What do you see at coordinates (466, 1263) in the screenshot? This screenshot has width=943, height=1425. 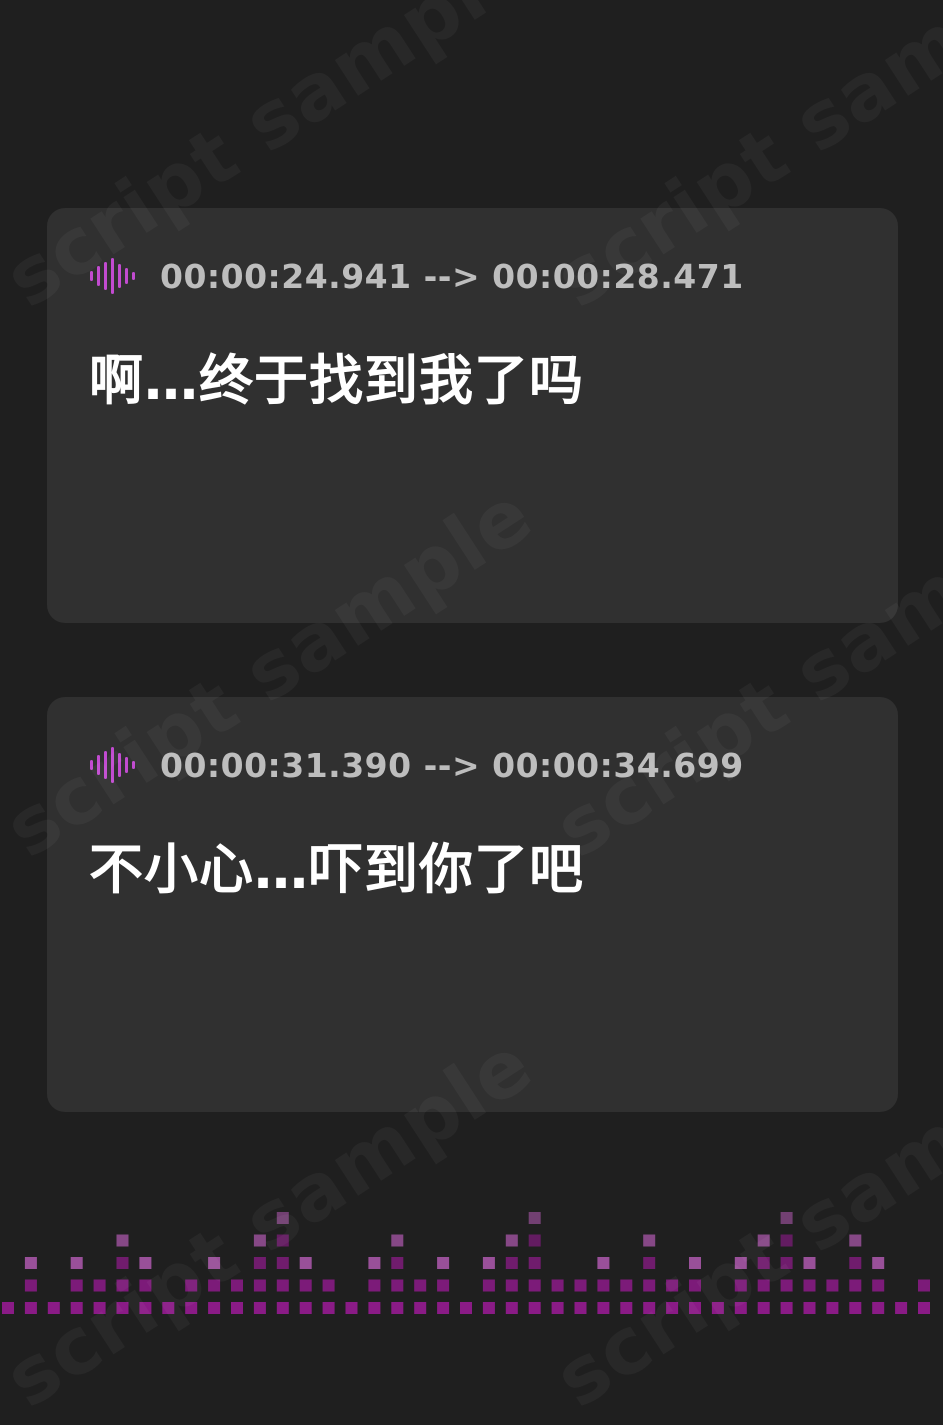 I see `equalizer-decoration` at bounding box center [466, 1263].